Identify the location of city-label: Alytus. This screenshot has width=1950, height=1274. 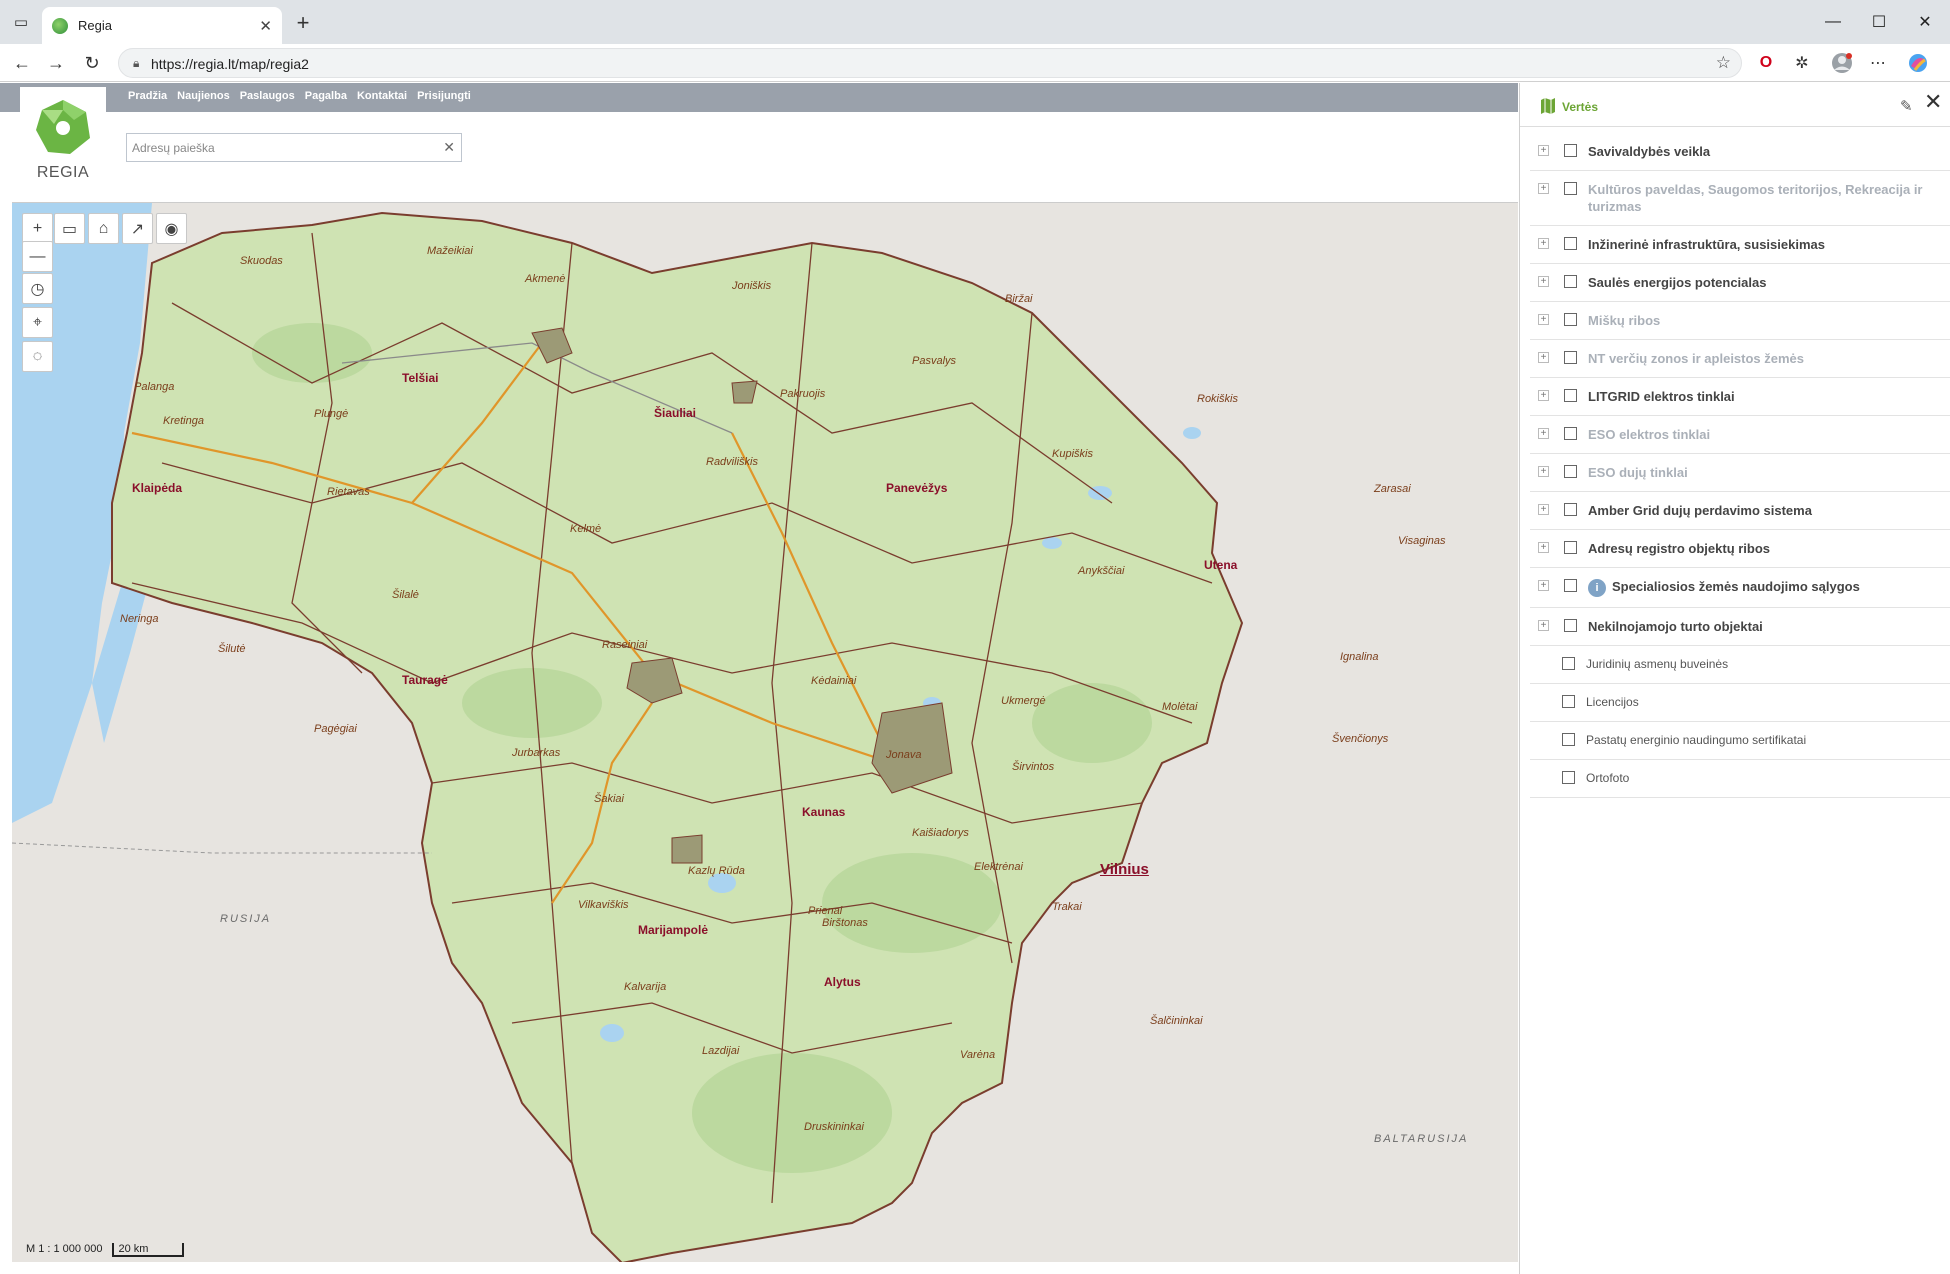
(842, 982).